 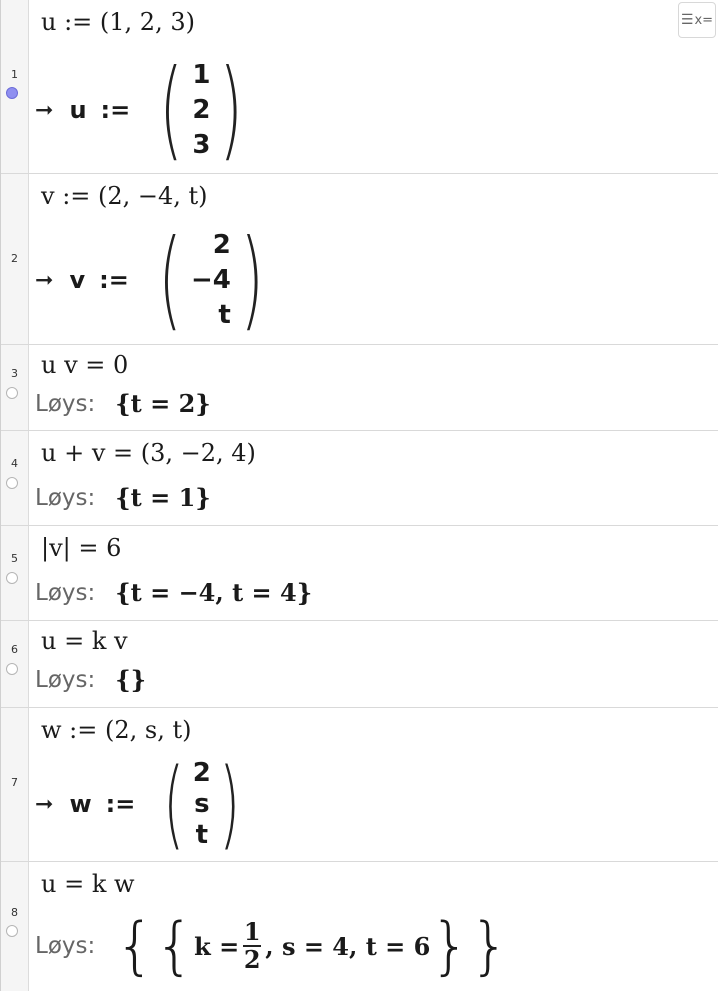 I want to click on solve-result: {t = −4, t = 4}, so click(x=214, y=592).